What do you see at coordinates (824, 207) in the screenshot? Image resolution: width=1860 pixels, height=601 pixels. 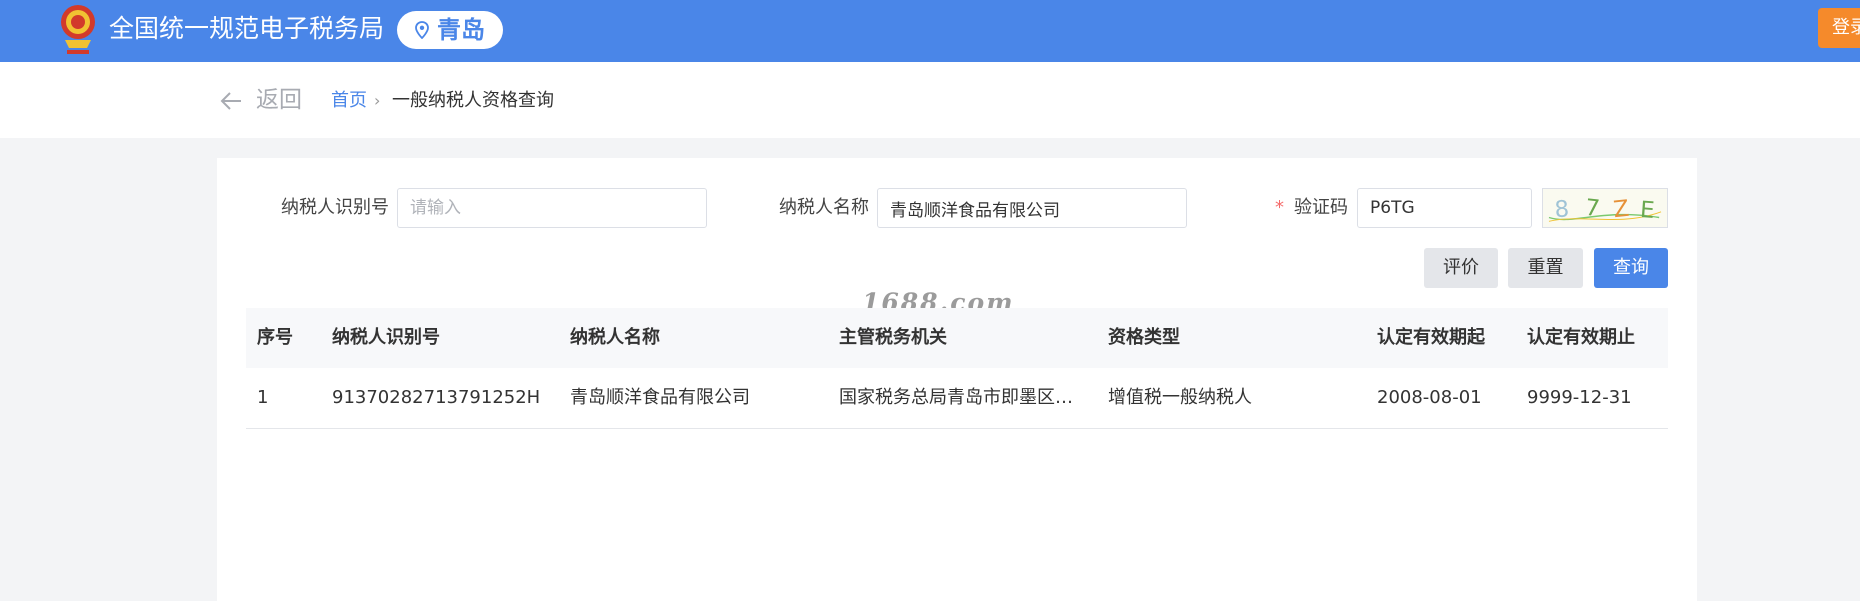 I see `taxpayer-name-label: 纳税人名称` at bounding box center [824, 207].